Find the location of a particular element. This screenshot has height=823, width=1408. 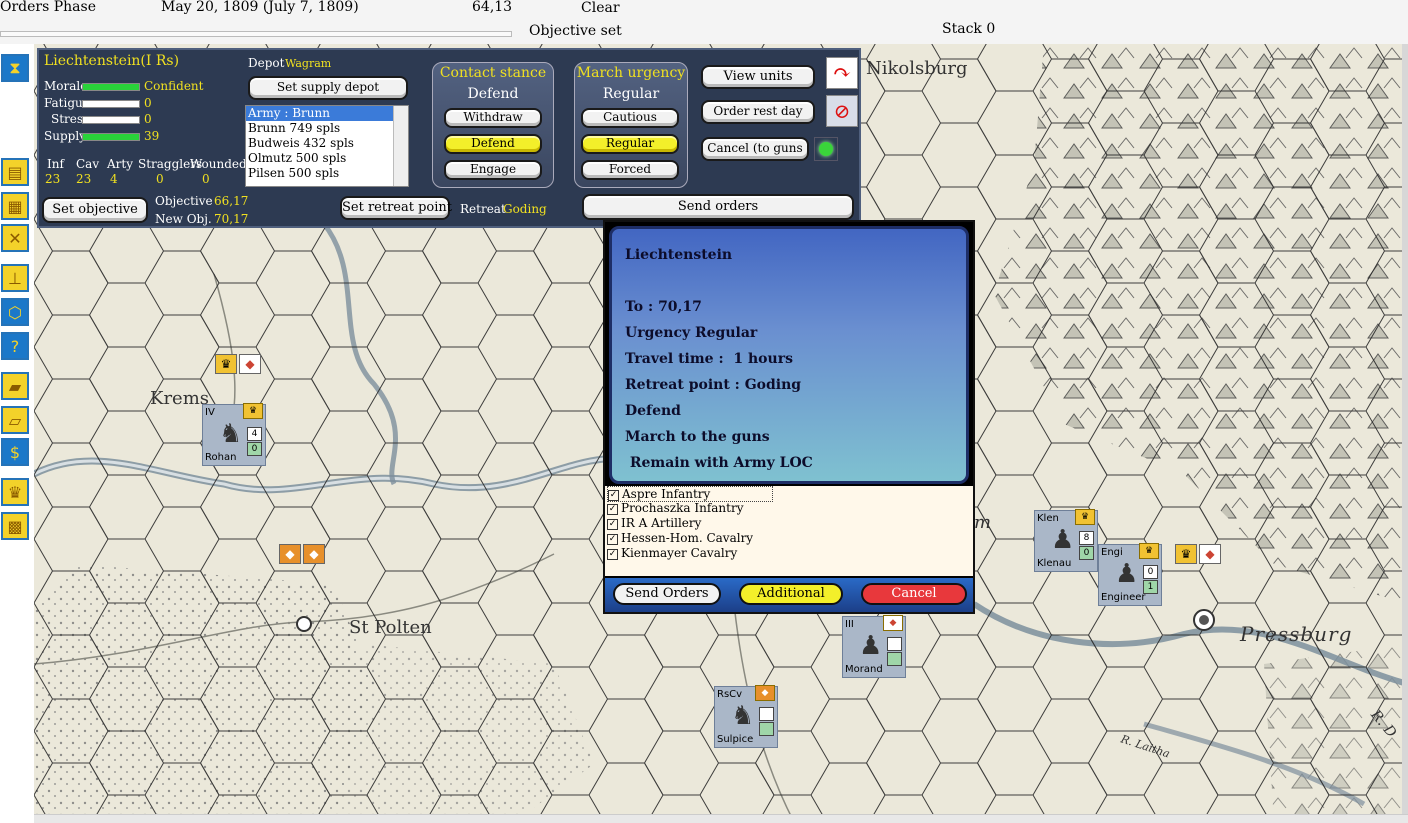

unit-counter: Engi ♛ ♟ 0 1 Engineer is located at coordinates (1130, 574).